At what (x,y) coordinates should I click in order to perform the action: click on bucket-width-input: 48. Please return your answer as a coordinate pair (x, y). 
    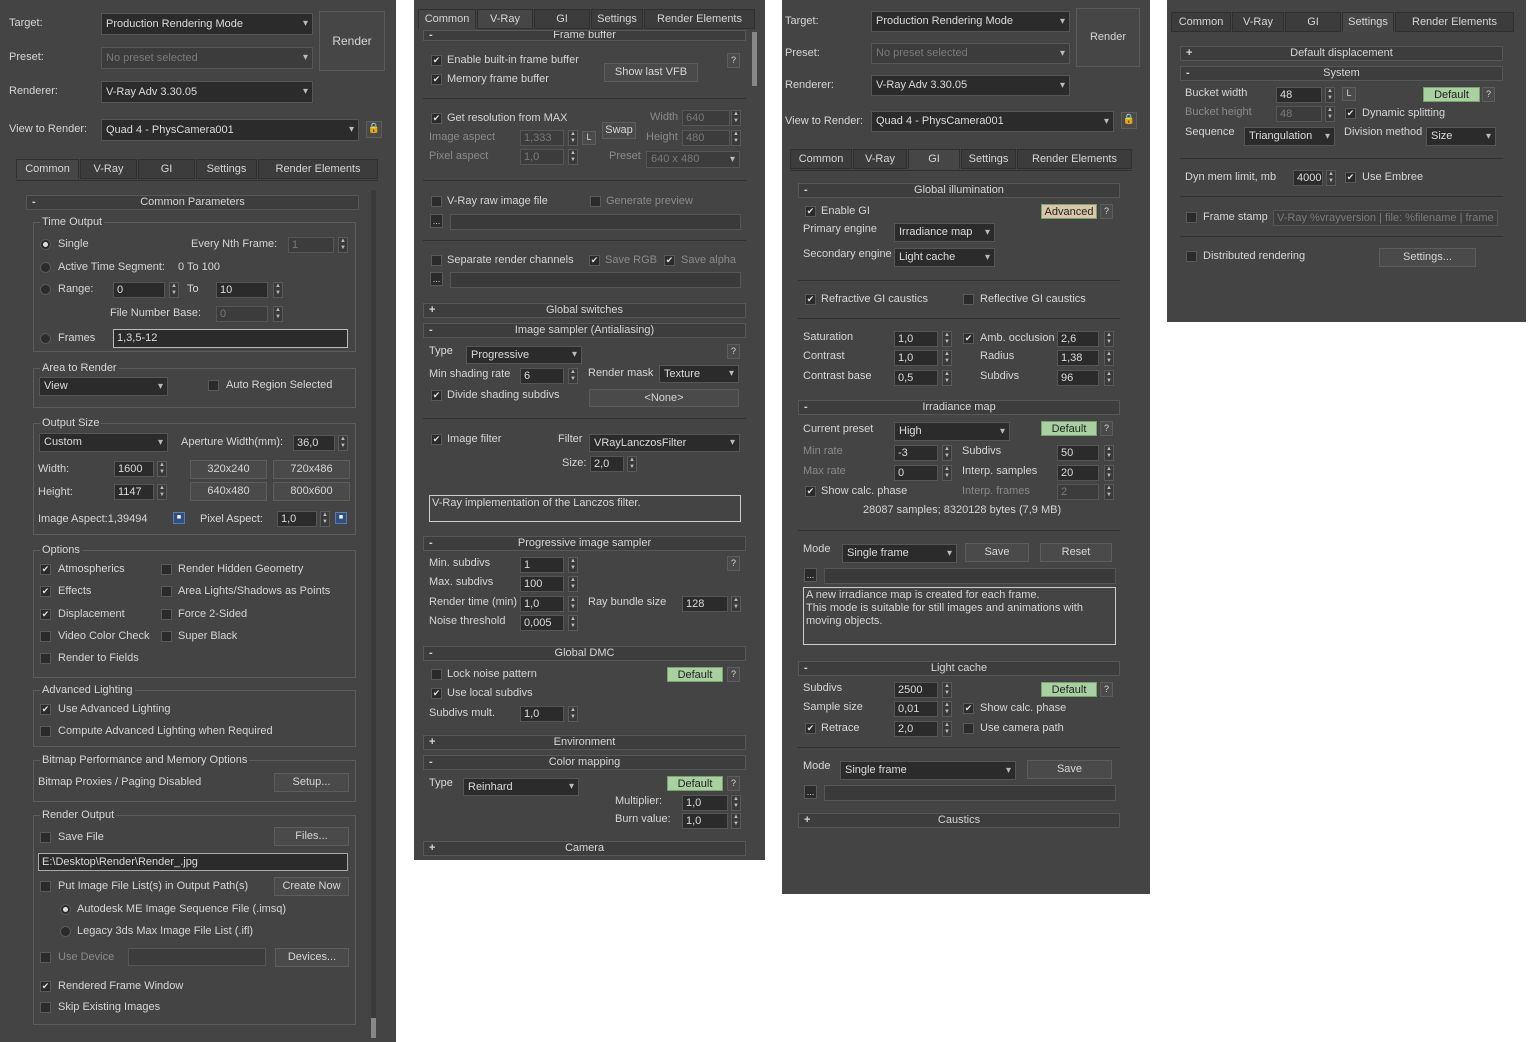
    Looking at the image, I should click on (1299, 95).